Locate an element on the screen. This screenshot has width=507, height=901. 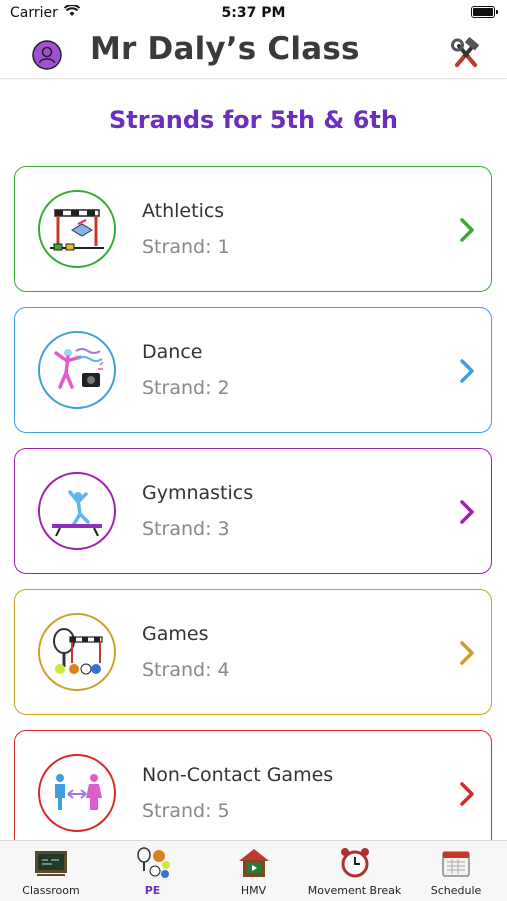
tab-pe: PE is located at coordinates (152, 871).